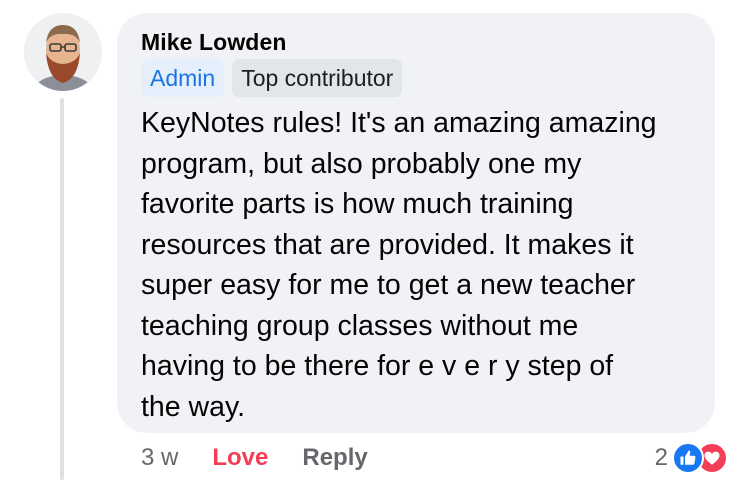  I want to click on comment-timestamp: 3 w, so click(159, 458).